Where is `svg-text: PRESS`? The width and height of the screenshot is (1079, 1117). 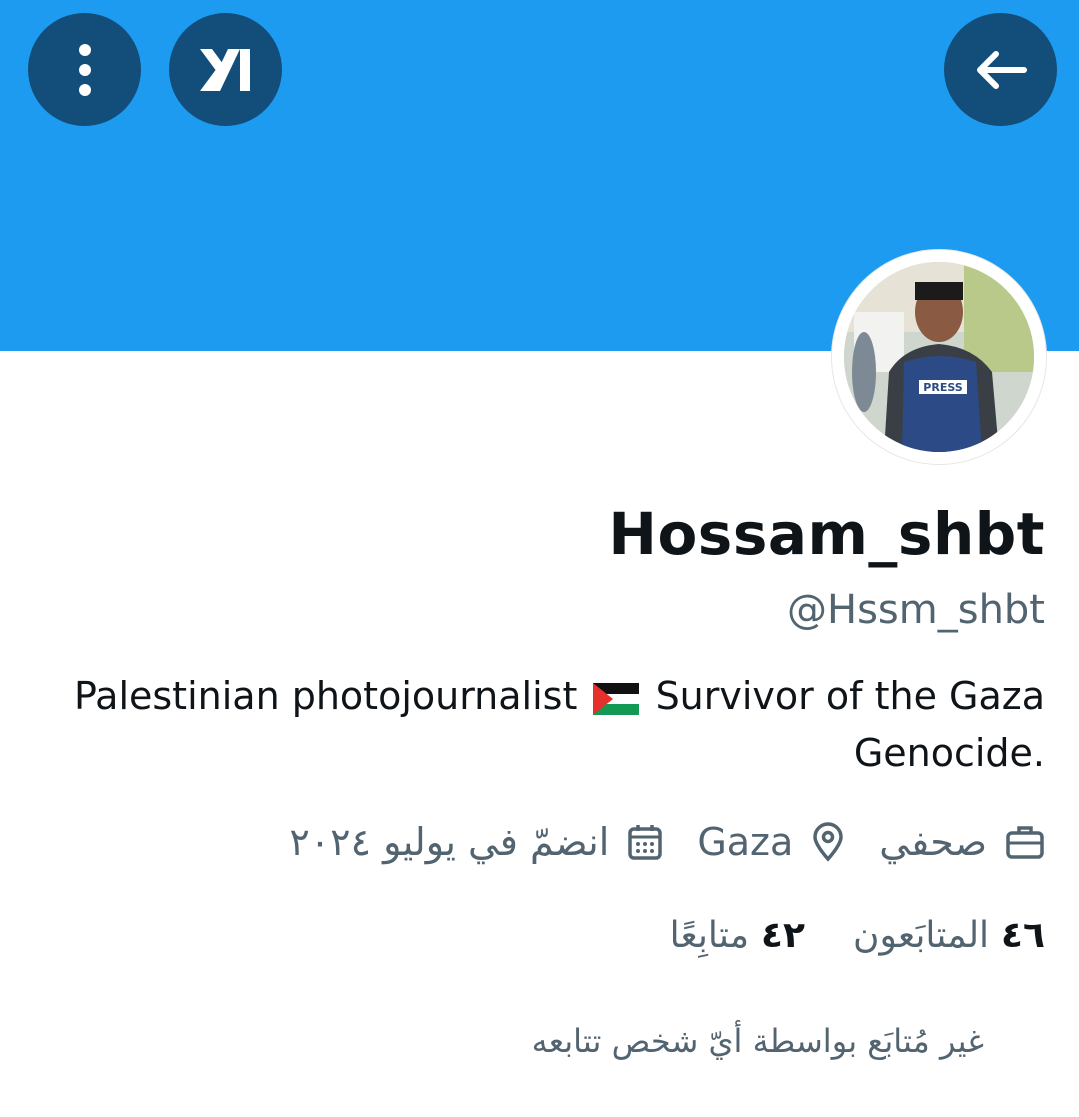 svg-text: PRESS is located at coordinates (942, 387).